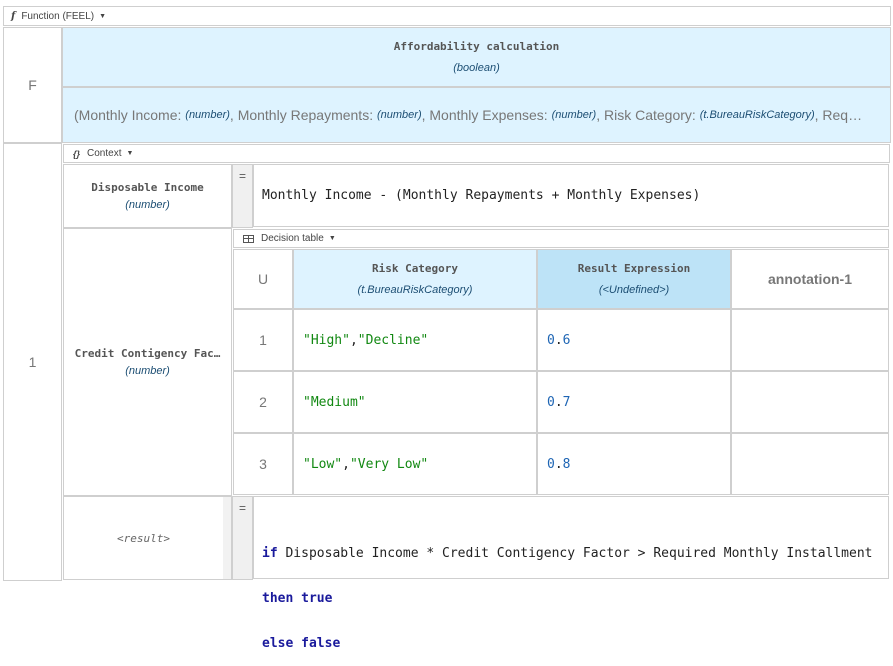 The width and height of the screenshot is (893, 666). Describe the element at coordinates (303, 115) in the screenshot. I see `parameter-name: Monthly Repayments` at that location.